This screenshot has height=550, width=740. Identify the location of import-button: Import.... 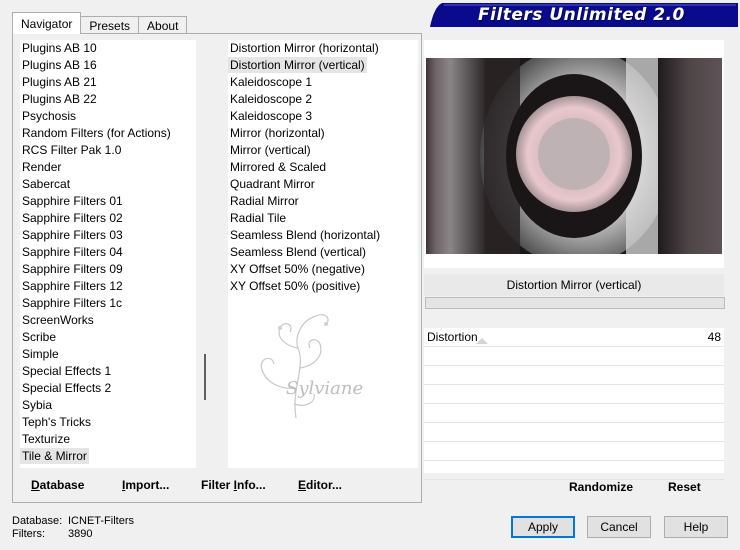
(145, 485).